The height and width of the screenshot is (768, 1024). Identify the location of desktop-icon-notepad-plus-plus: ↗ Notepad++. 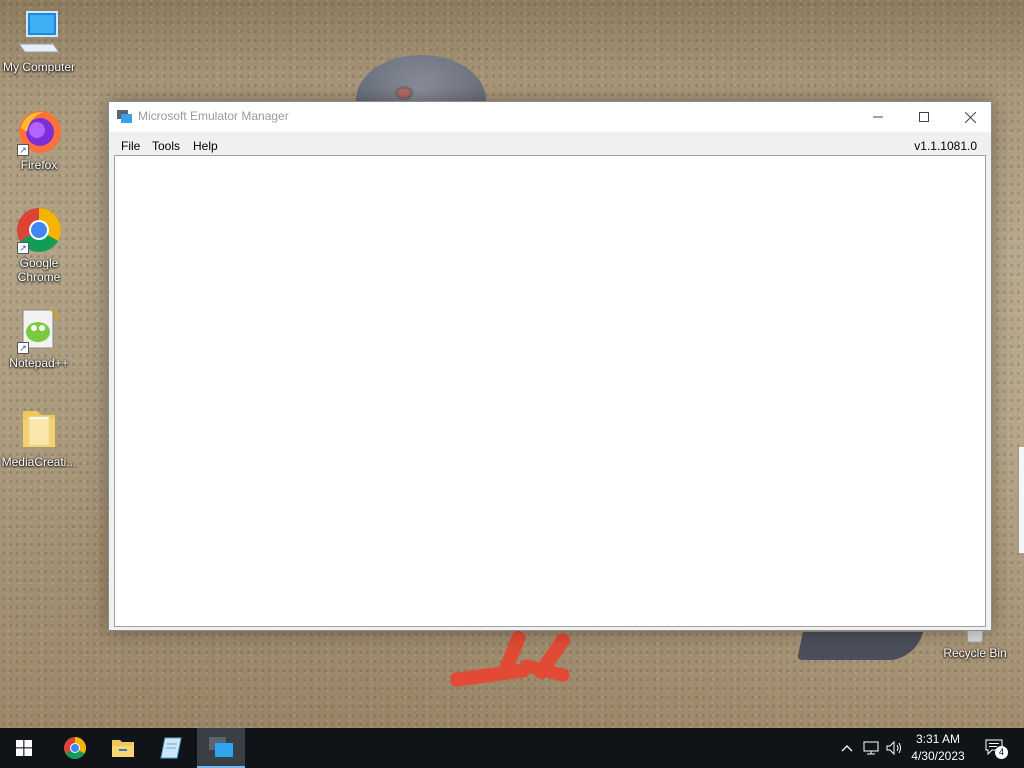
(39, 338).